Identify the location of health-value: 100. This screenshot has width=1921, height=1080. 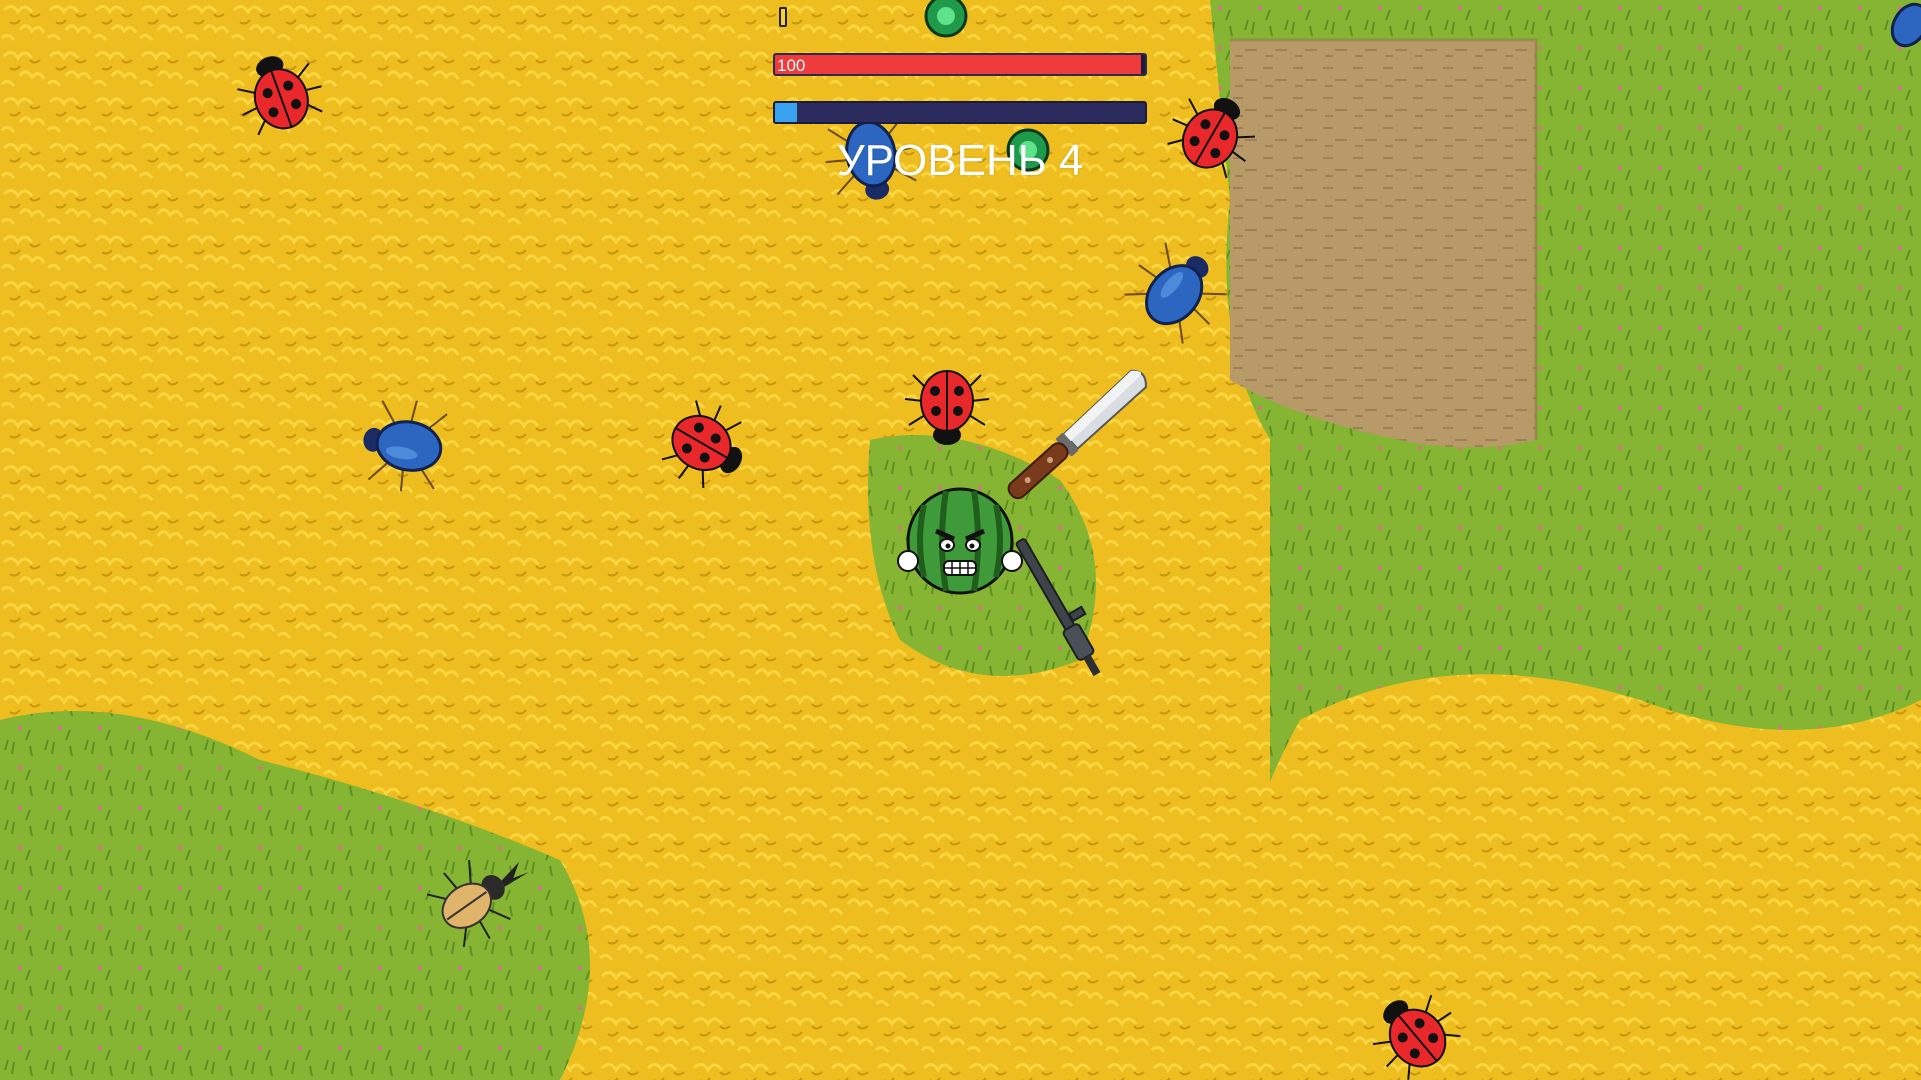
(791, 65).